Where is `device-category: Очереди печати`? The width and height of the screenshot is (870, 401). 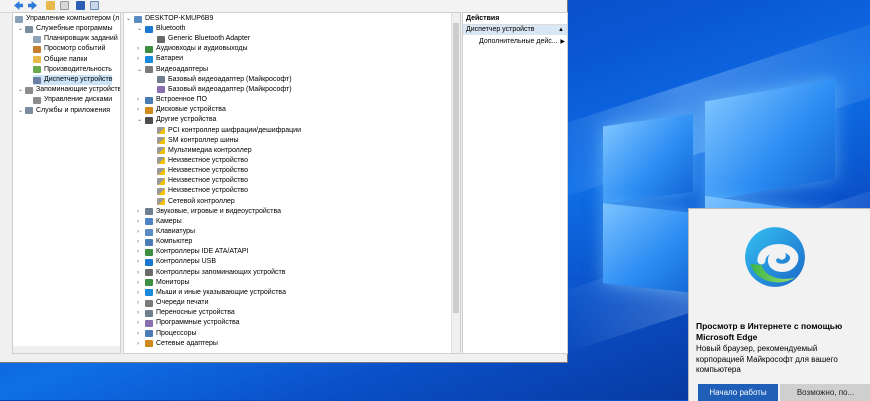
device-category: Очереди печати is located at coordinates (177, 303).